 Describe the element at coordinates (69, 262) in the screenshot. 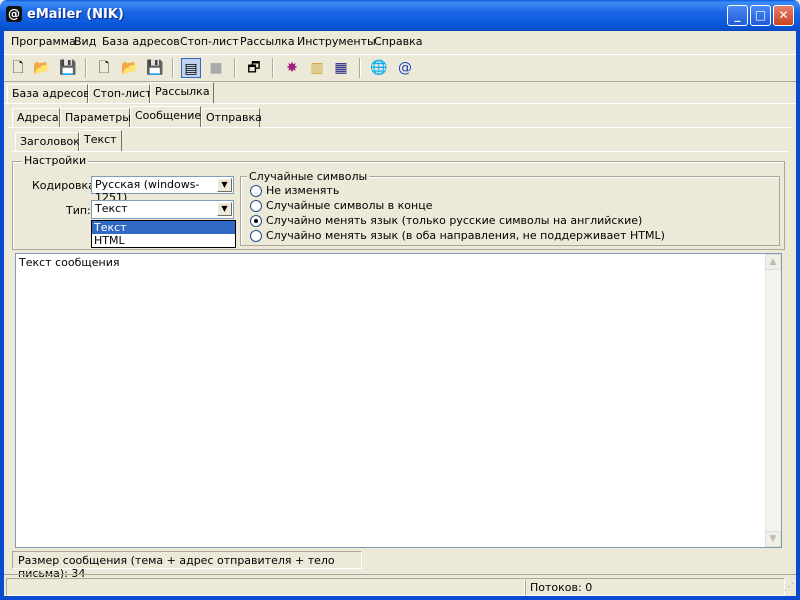

I see `message-text: Текст сообщения` at that location.